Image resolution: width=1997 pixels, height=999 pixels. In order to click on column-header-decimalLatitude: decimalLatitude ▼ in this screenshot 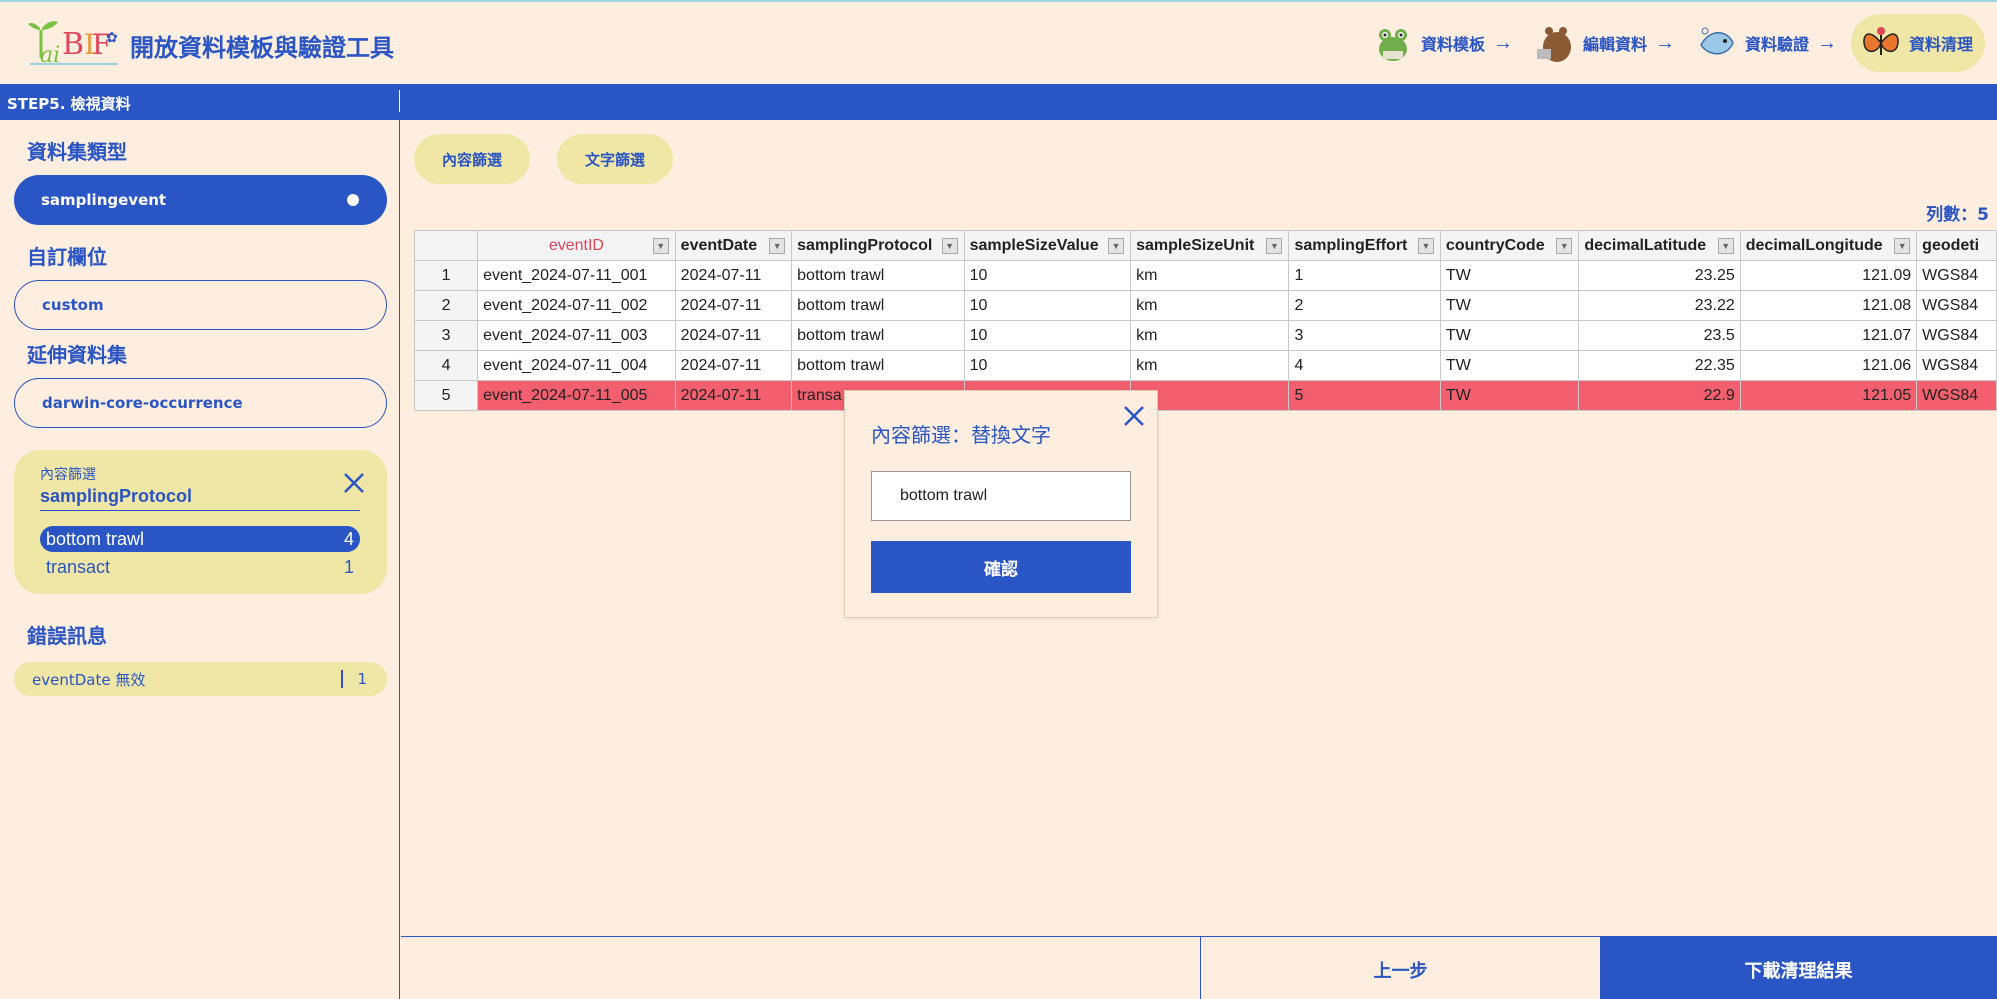, I will do `click(1659, 245)`.